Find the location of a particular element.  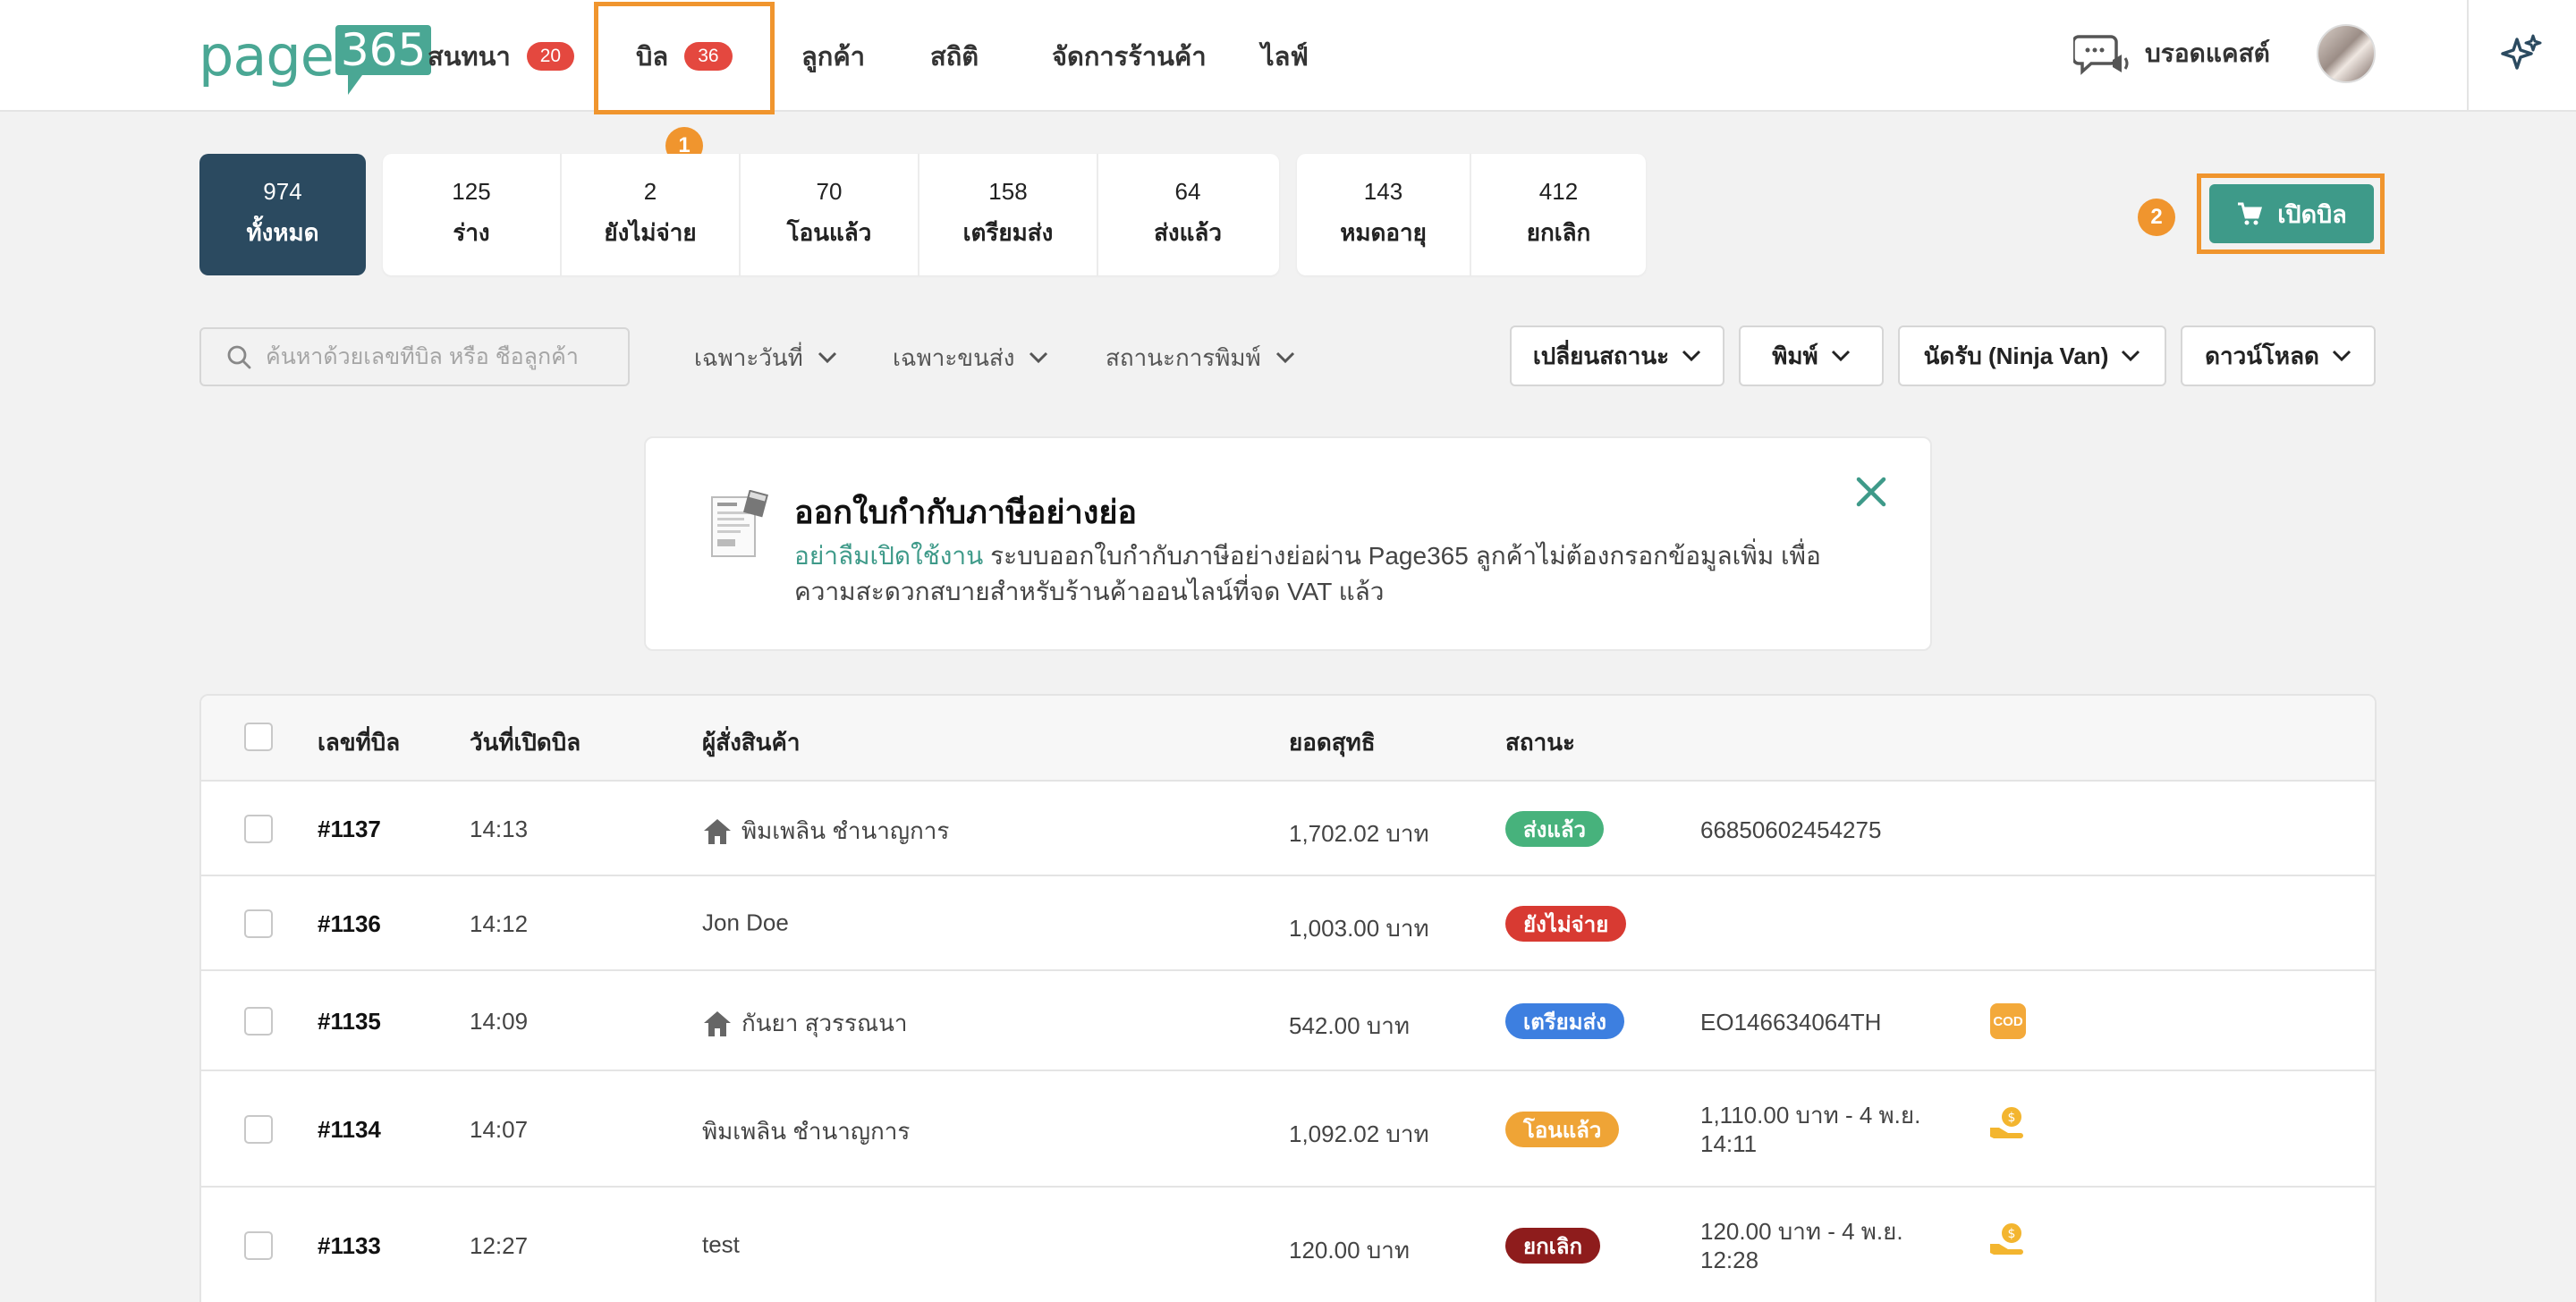

status-badge: เตรียมส่ง is located at coordinates (1564, 1021).